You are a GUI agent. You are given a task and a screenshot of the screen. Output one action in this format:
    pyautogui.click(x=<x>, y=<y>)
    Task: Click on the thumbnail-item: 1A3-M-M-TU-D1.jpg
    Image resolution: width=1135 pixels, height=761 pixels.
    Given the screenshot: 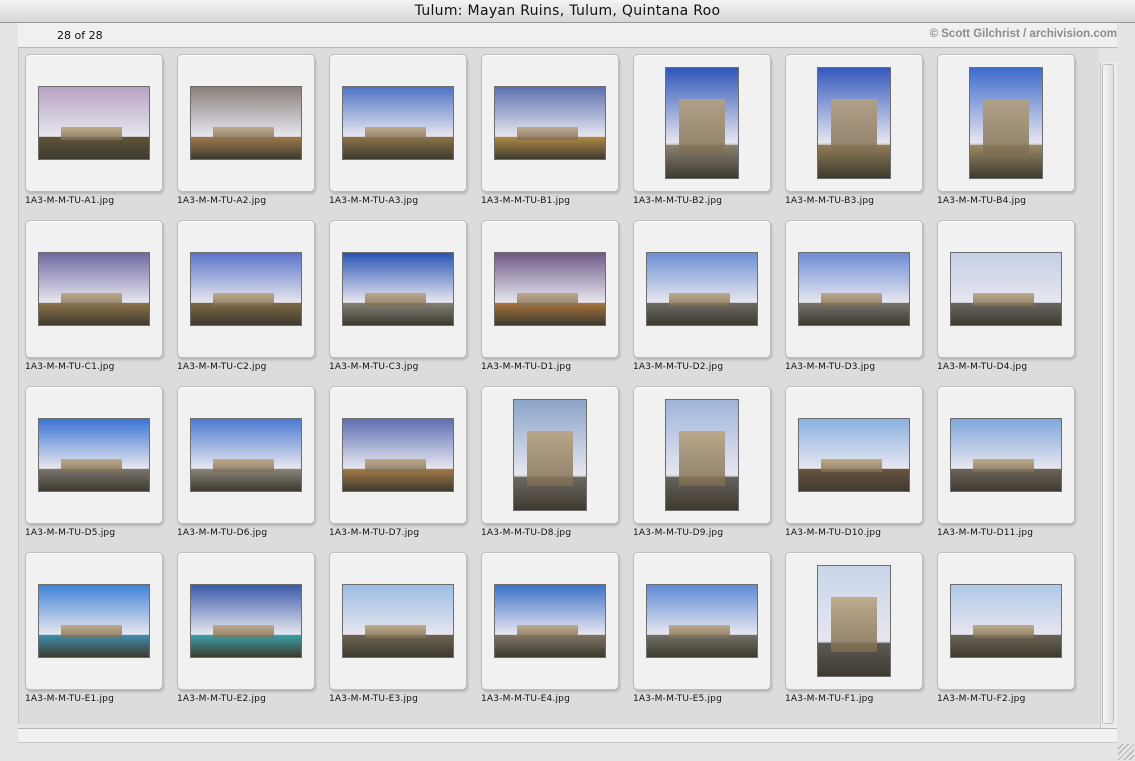 What is the action you would take?
    pyautogui.click(x=557, y=303)
    